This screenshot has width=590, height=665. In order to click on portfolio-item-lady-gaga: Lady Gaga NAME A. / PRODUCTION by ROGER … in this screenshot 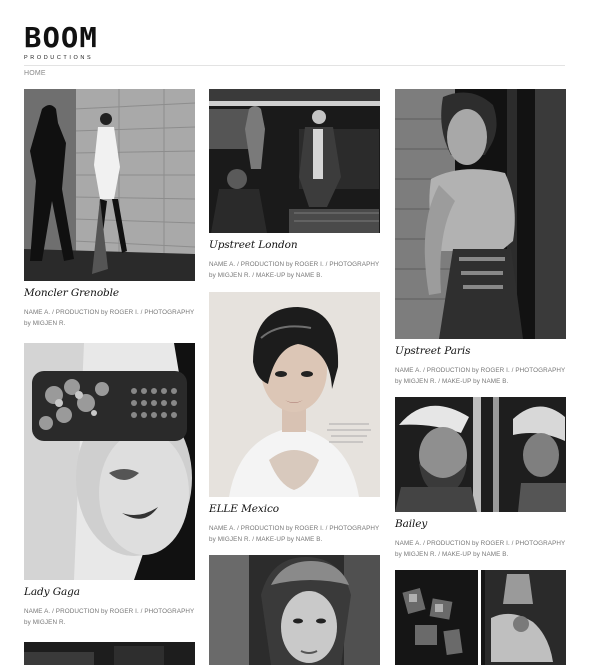, I will do `click(109, 485)`.